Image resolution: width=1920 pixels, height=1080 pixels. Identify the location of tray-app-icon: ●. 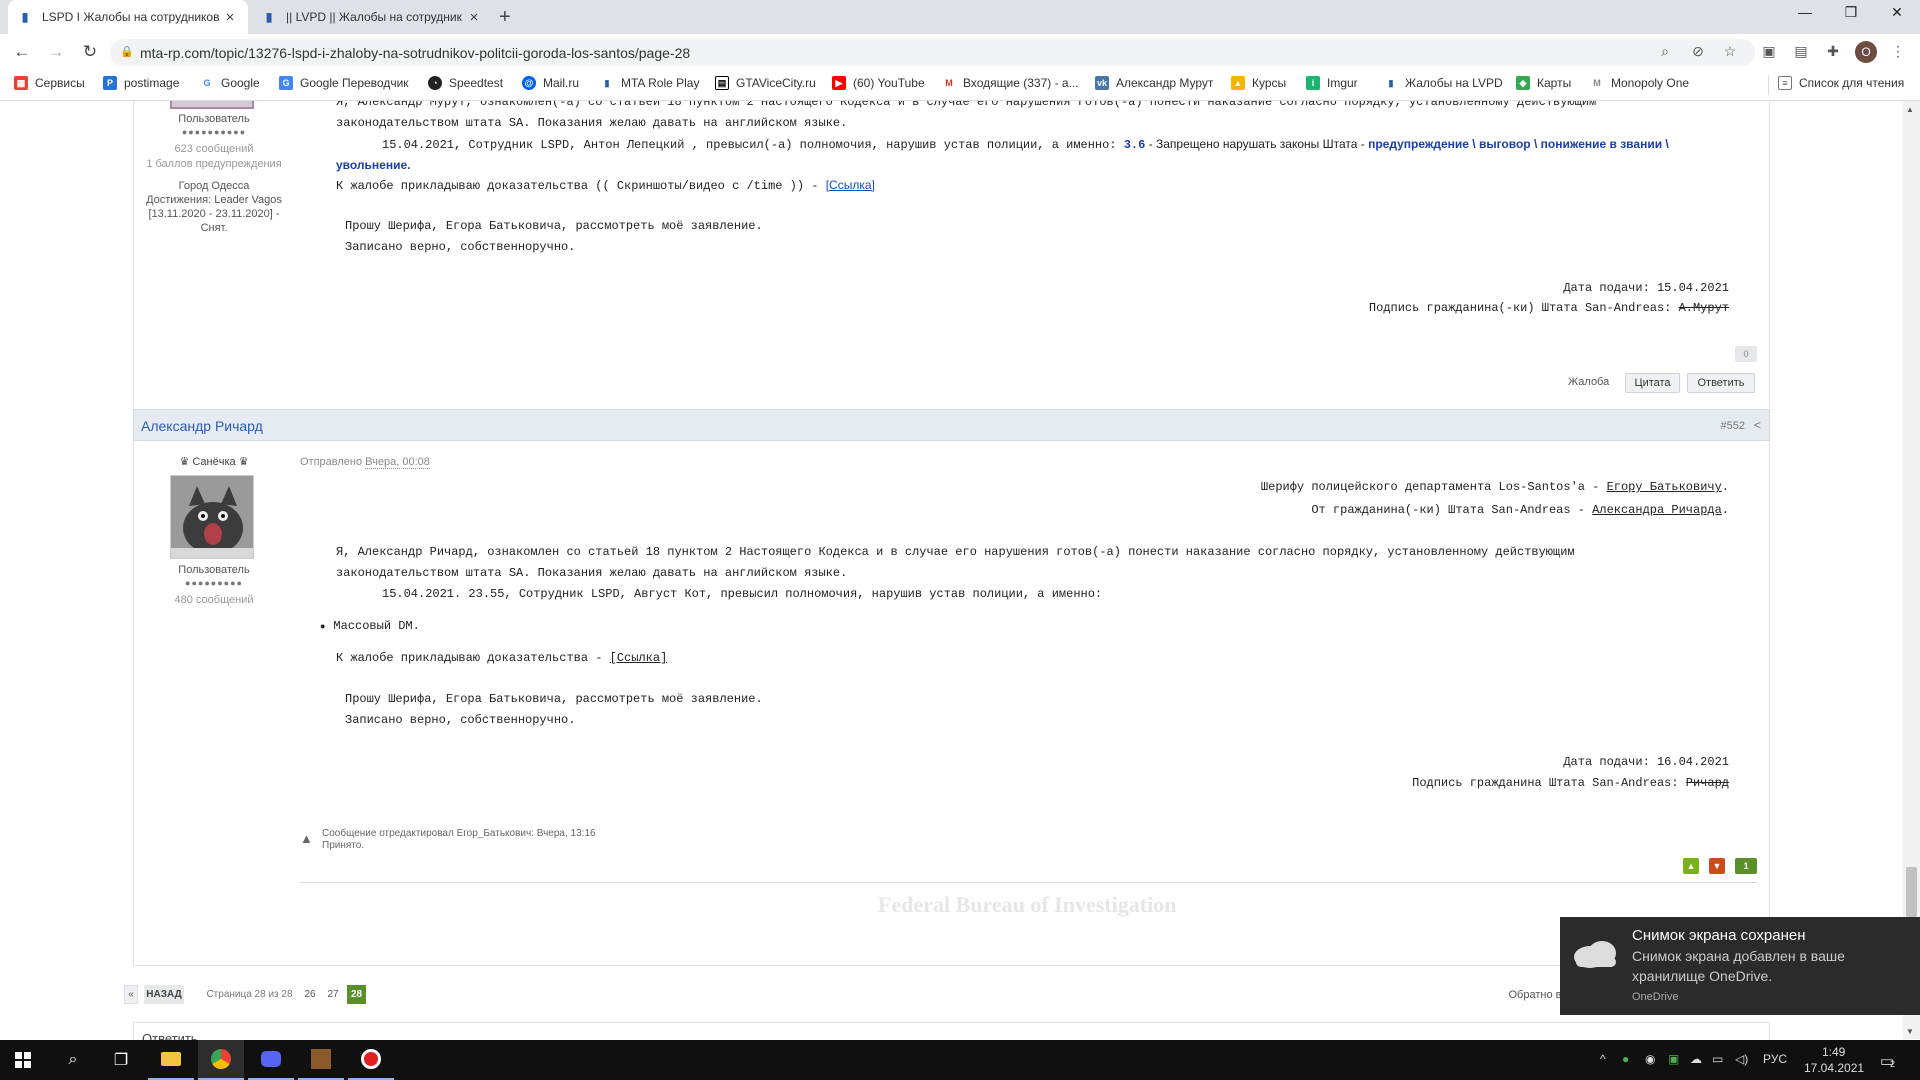
(1625, 1059).